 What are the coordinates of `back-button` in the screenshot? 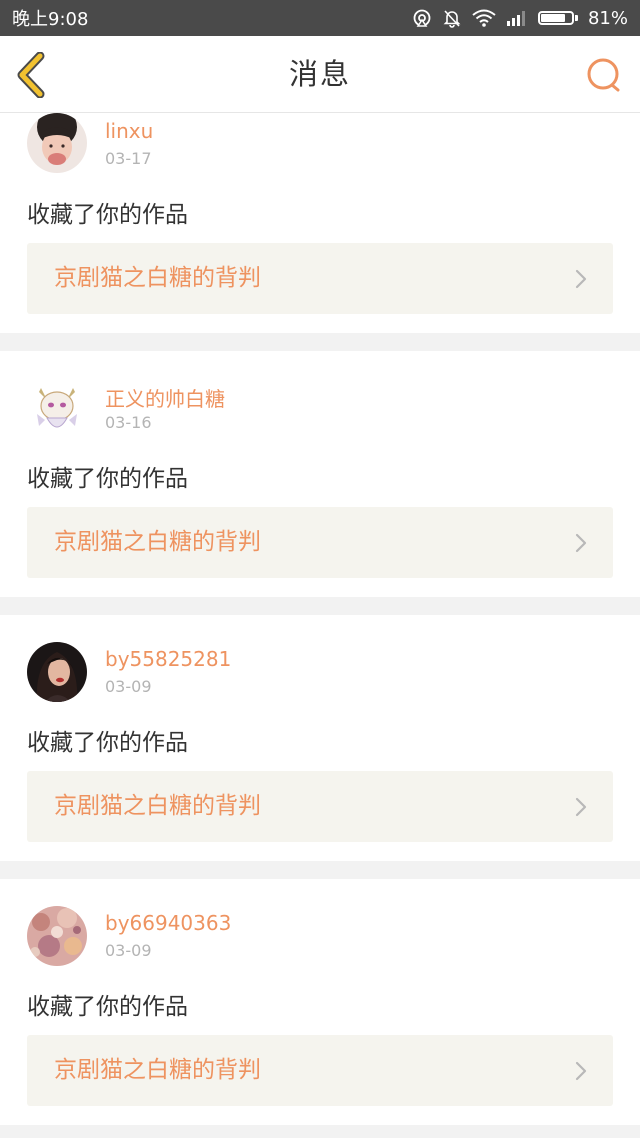 It's located at (34, 75).